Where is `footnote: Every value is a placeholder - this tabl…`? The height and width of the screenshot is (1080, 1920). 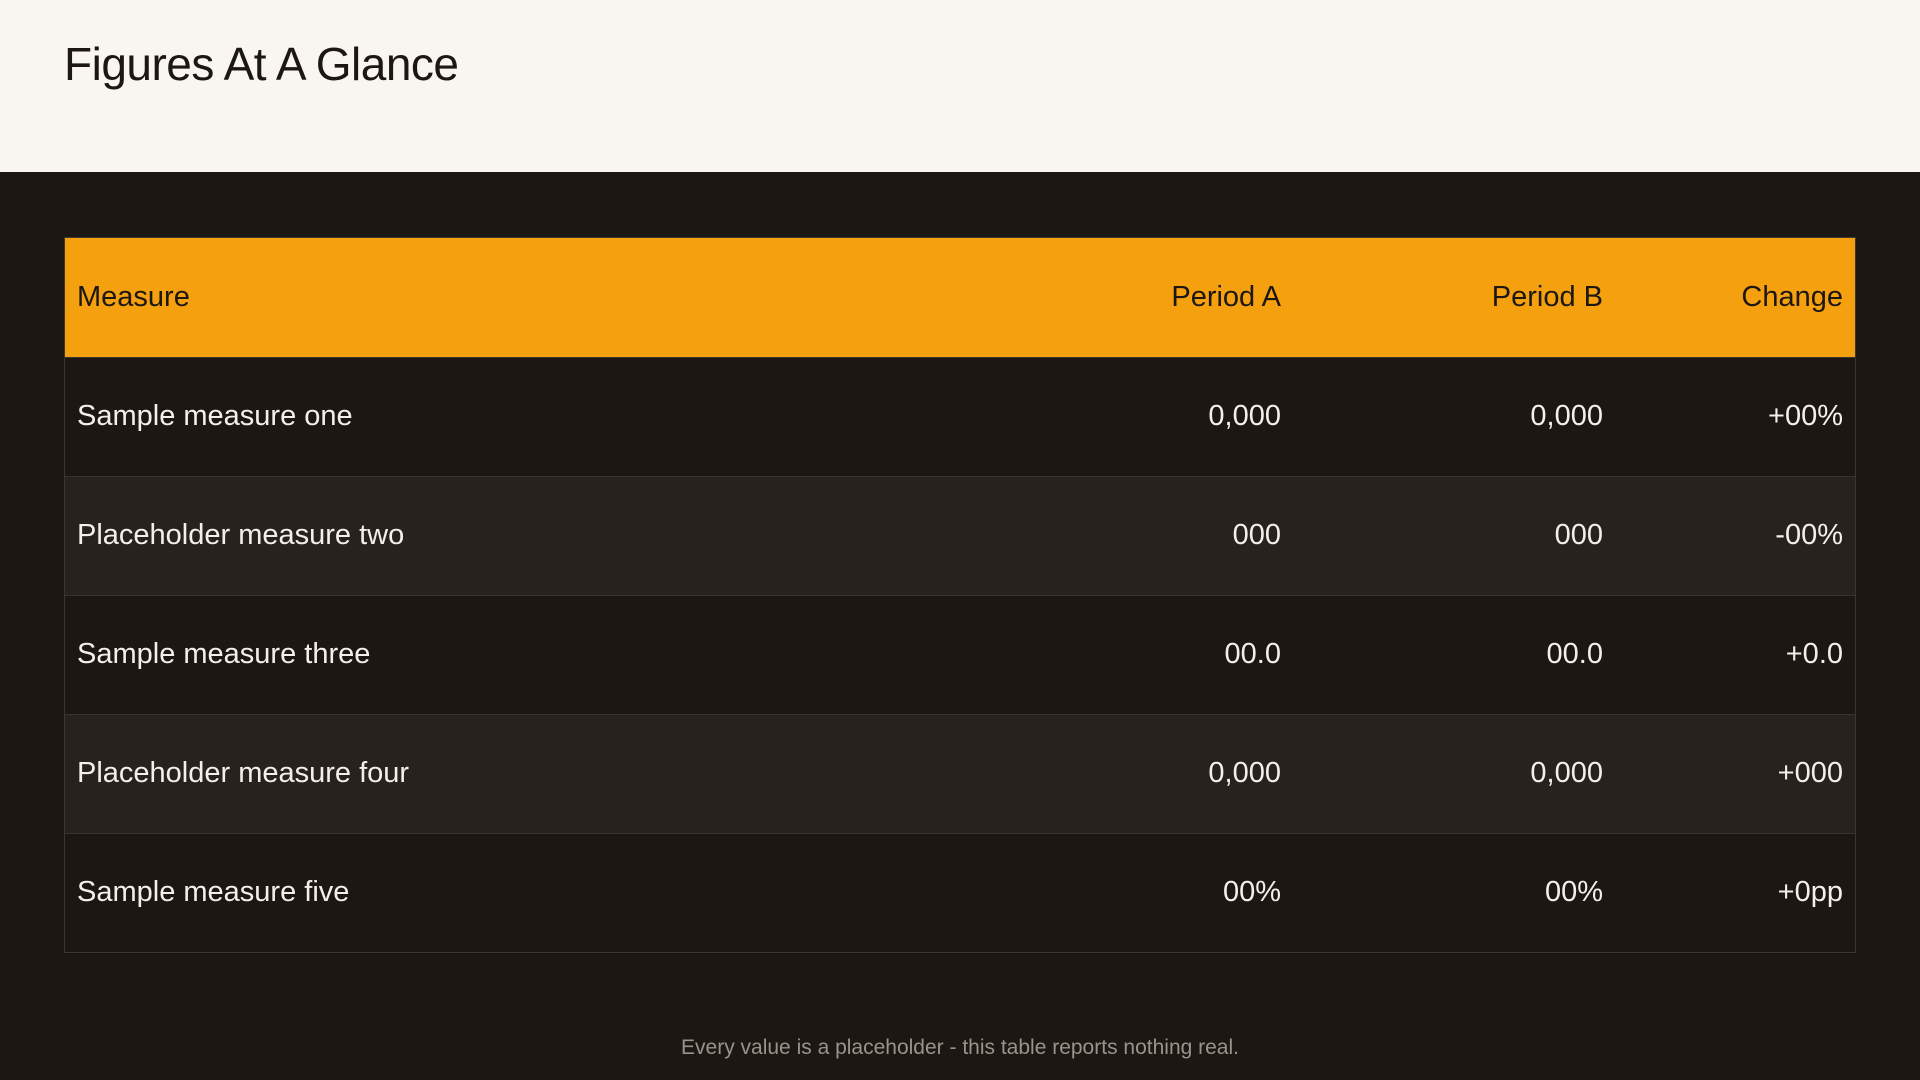 footnote: Every value is a placeholder - this tabl… is located at coordinates (960, 1047).